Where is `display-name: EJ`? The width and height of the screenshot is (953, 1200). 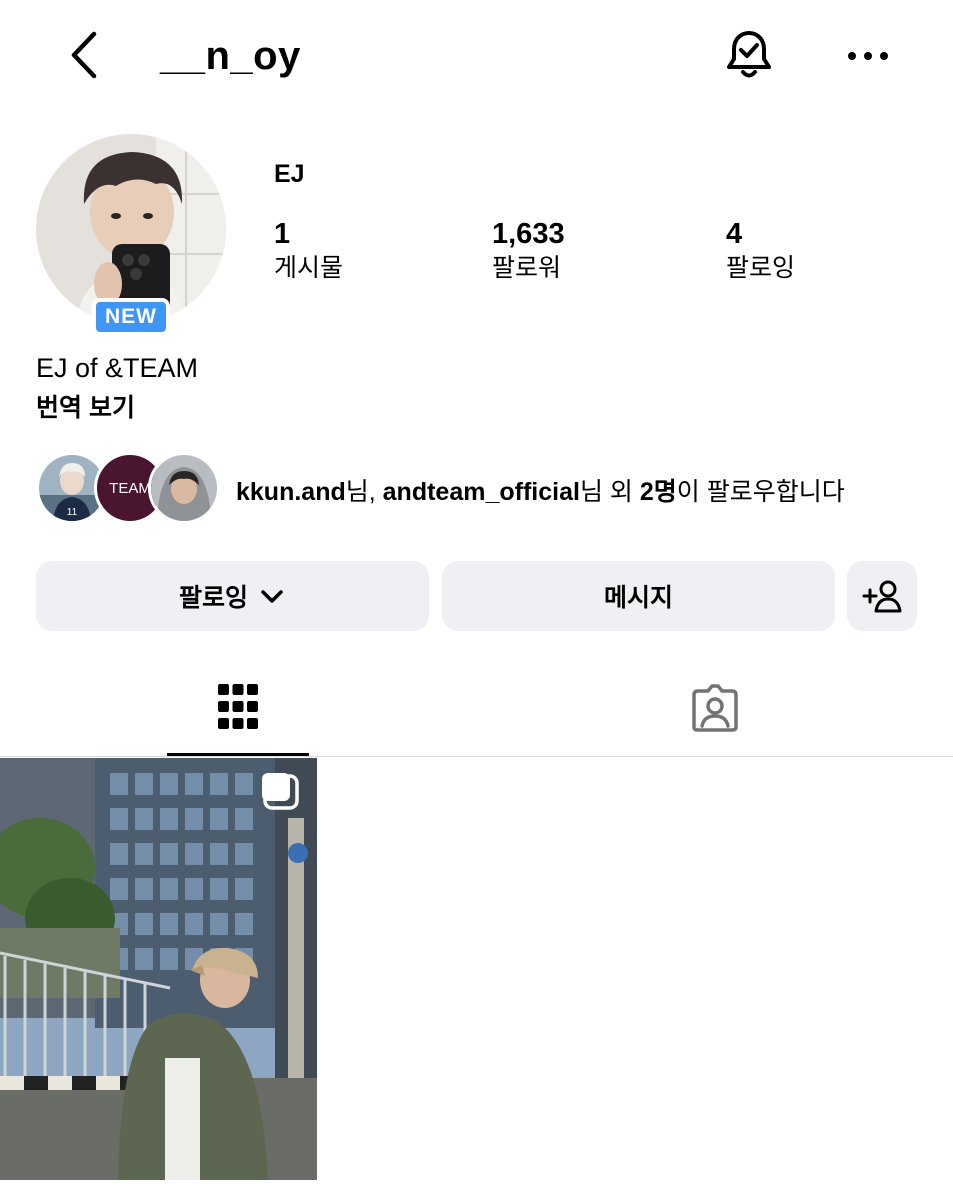 display-name: EJ is located at coordinates (289, 174).